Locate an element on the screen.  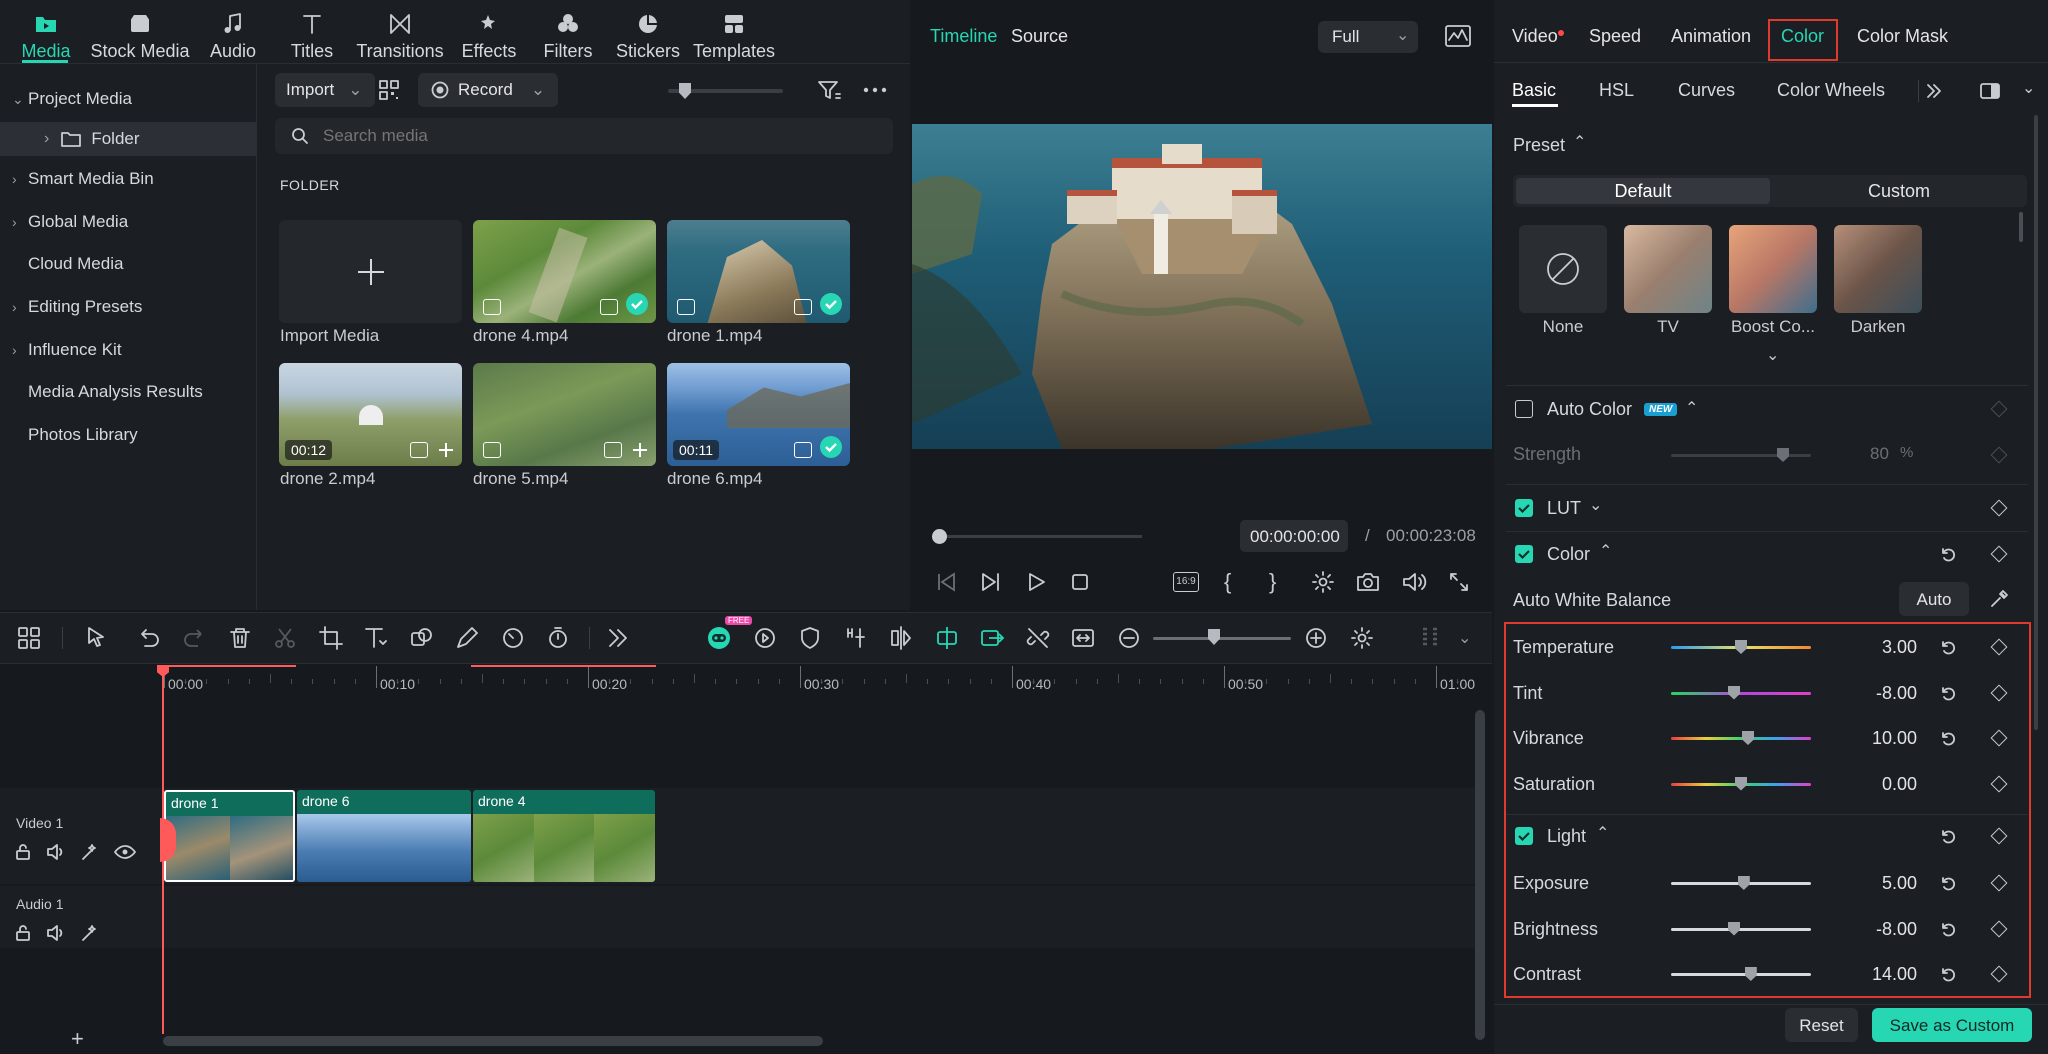
exposure-value: 5.00 is located at coordinates (1899, 883).